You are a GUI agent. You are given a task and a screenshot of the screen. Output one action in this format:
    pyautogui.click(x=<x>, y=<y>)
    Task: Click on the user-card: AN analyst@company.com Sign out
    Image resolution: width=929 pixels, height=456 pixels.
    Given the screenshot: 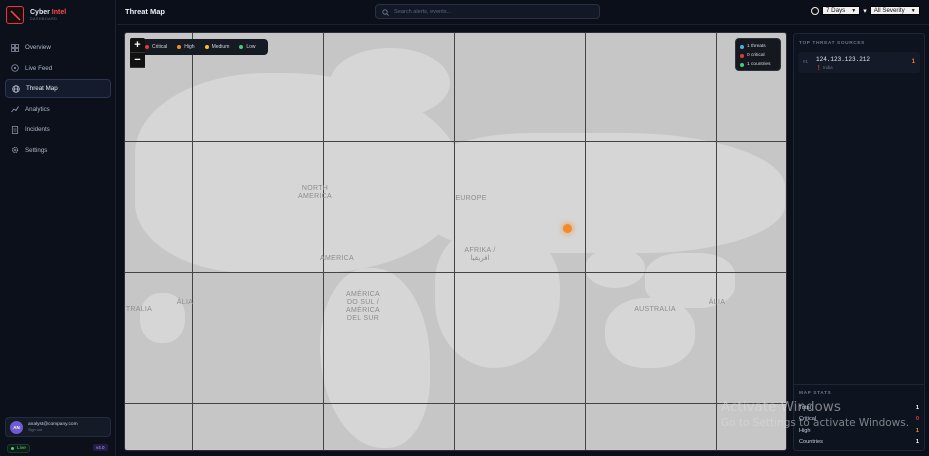 What is the action you would take?
    pyautogui.click(x=58, y=427)
    